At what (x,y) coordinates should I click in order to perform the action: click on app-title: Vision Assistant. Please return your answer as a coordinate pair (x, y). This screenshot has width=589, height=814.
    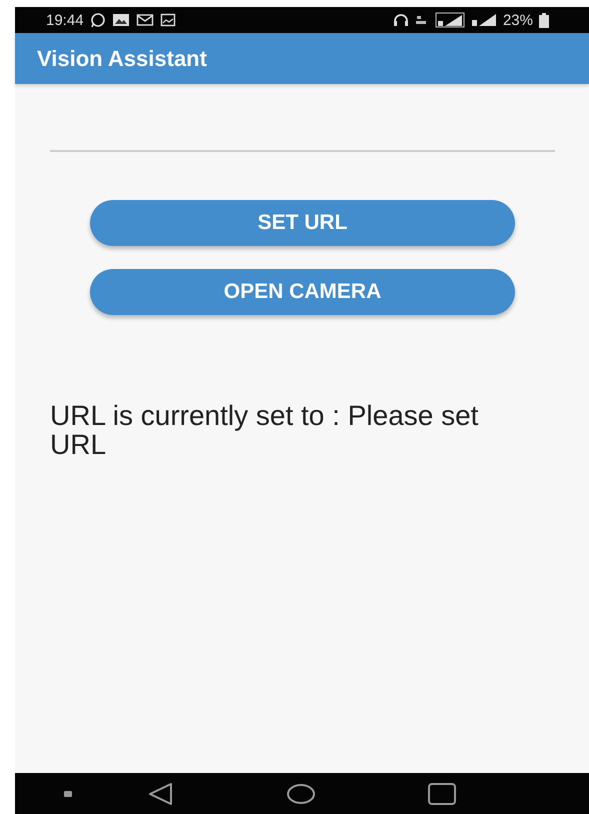
    Looking at the image, I should click on (122, 59).